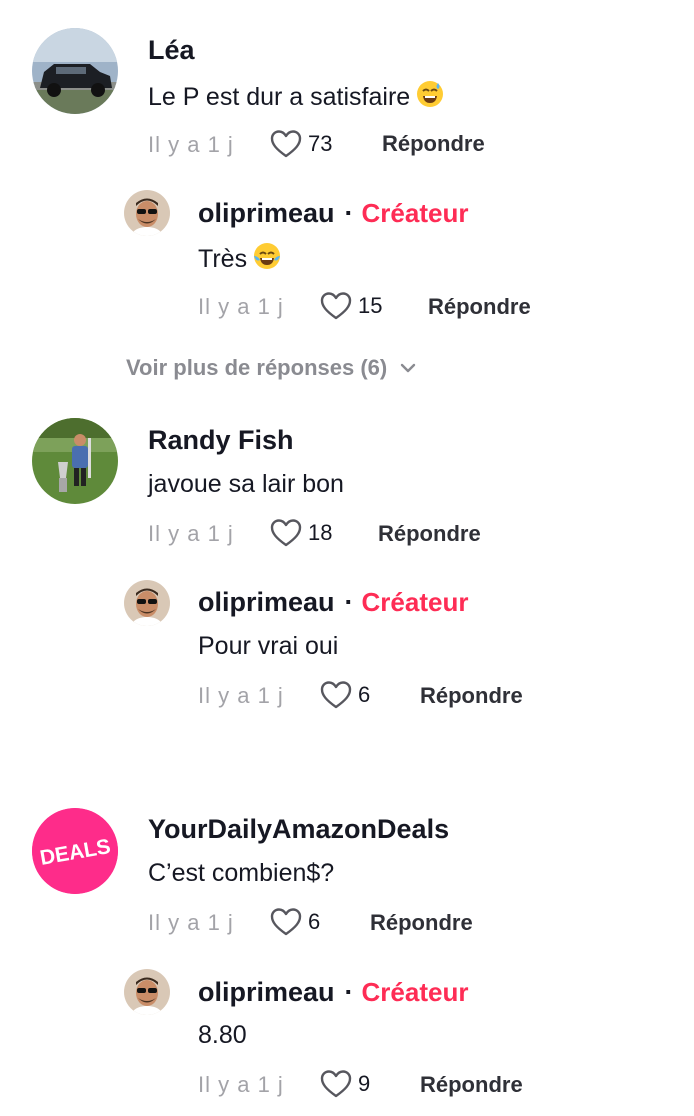 The height and width of the screenshot is (1116, 694). I want to click on like-count: 73, so click(320, 143).